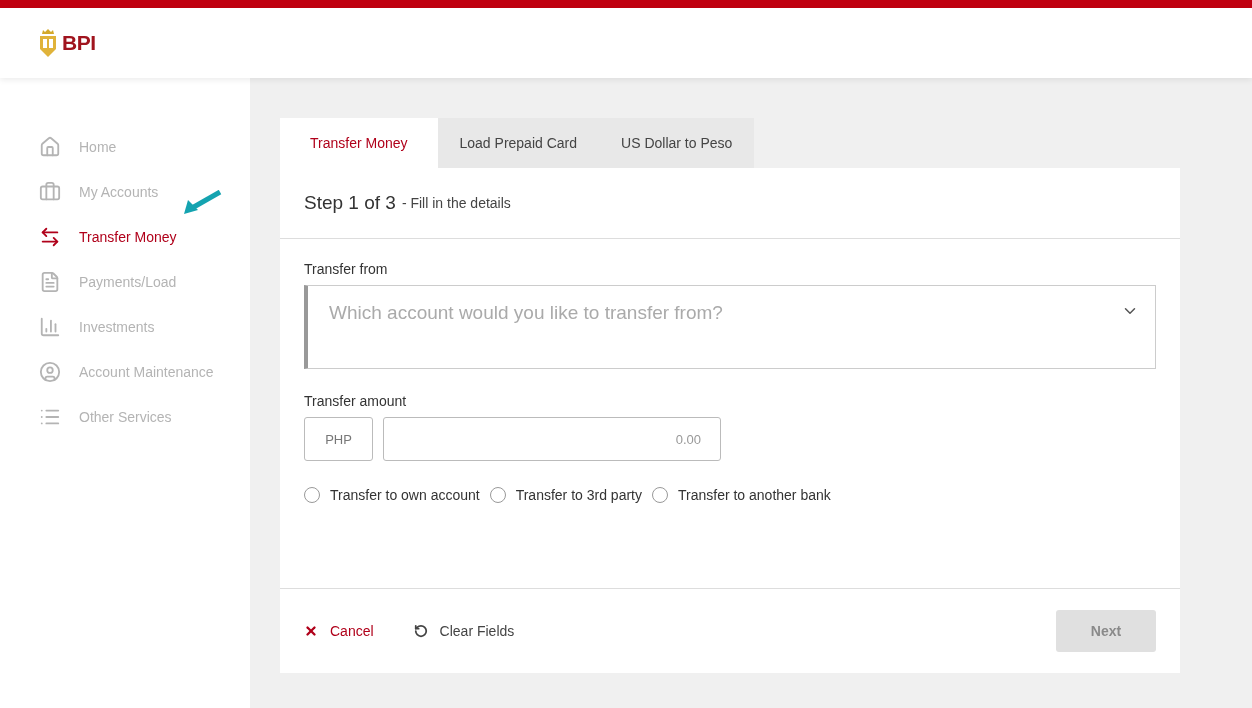 This screenshot has height=708, width=1252. I want to click on tab: Load Prepaid Card, so click(518, 143).